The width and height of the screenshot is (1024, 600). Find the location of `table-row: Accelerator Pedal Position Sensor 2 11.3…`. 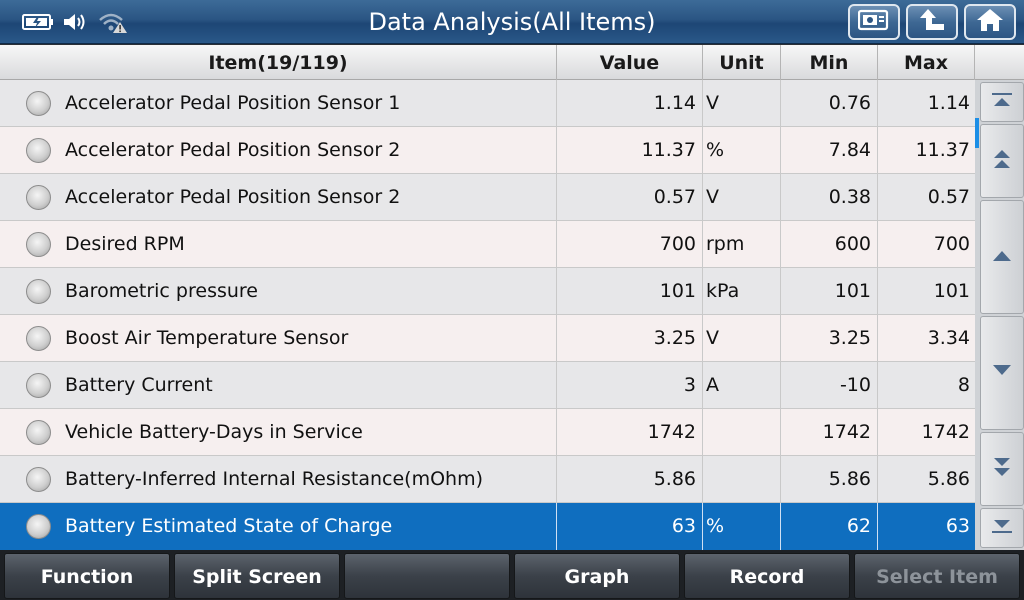

table-row: Accelerator Pedal Position Sensor 2 11.3… is located at coordinates (487, 150).